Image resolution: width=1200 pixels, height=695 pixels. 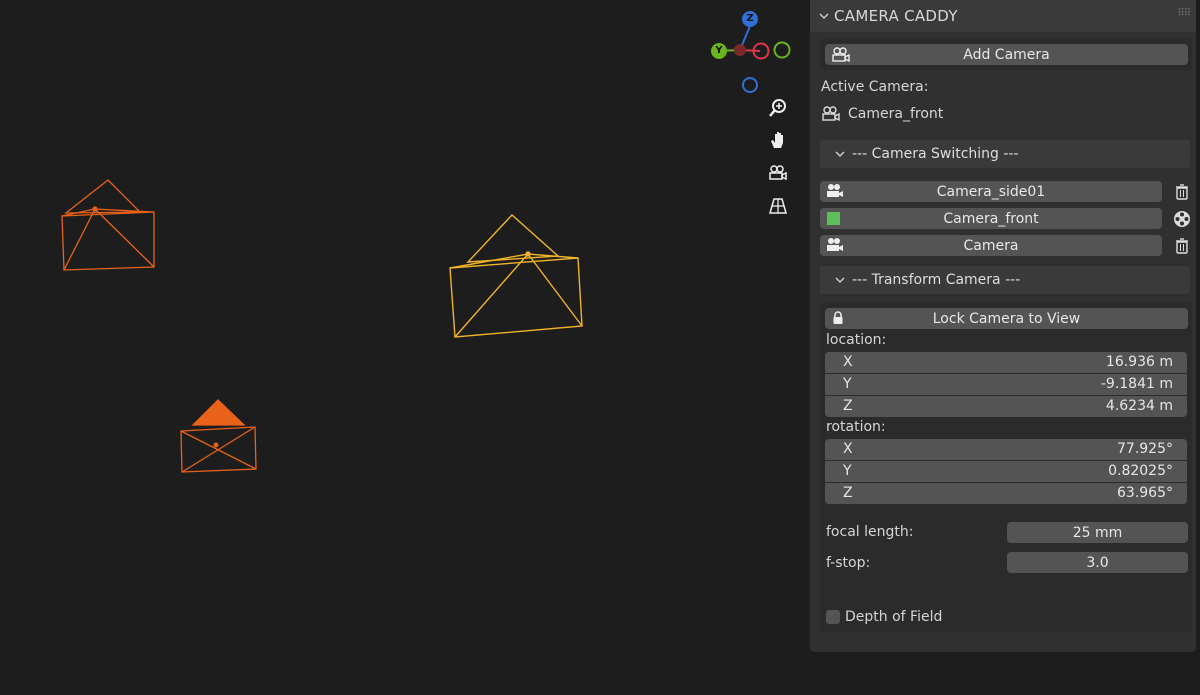 I want to click on lock-icon, so click(x=838, y=318).